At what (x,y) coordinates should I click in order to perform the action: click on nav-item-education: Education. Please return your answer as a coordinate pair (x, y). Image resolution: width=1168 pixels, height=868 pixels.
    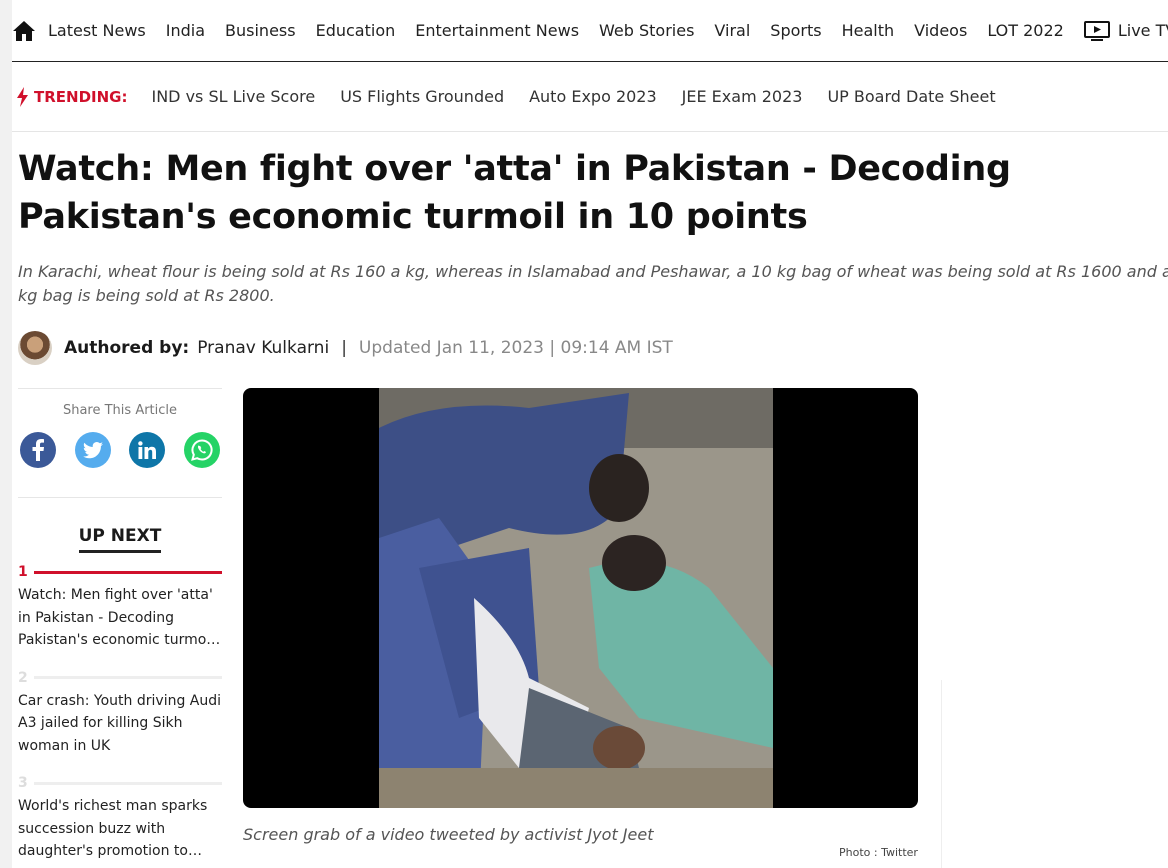
    Looking at the image, I should click on (356, 30).